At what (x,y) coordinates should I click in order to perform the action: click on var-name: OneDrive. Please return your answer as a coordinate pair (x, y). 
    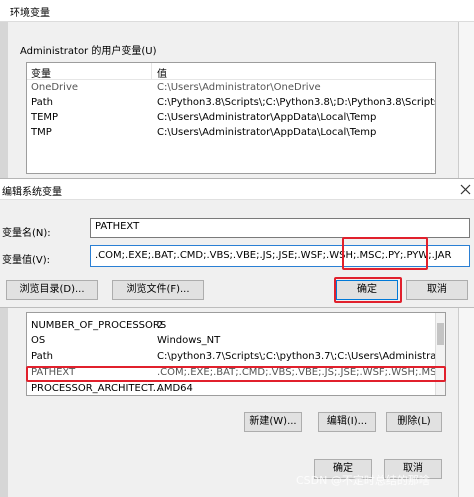
    Looking at the image, I should click on (55, 87).